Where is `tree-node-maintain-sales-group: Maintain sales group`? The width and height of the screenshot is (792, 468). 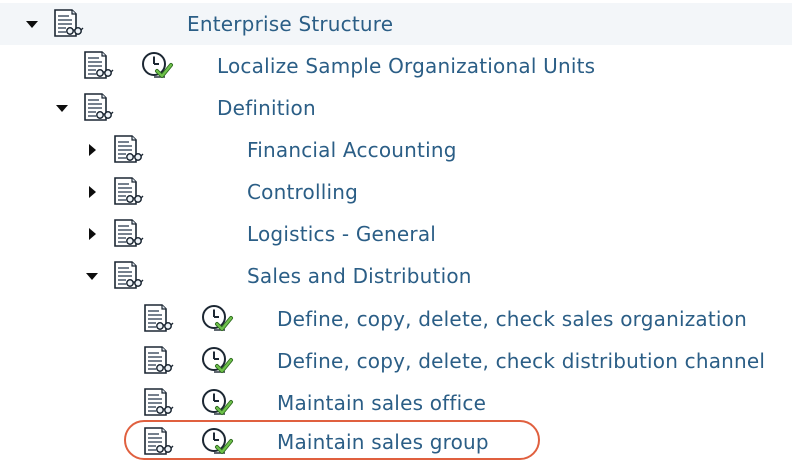 tree-node-maintain-sales-group: Maintain sales group is located at coordinates (396, 442).